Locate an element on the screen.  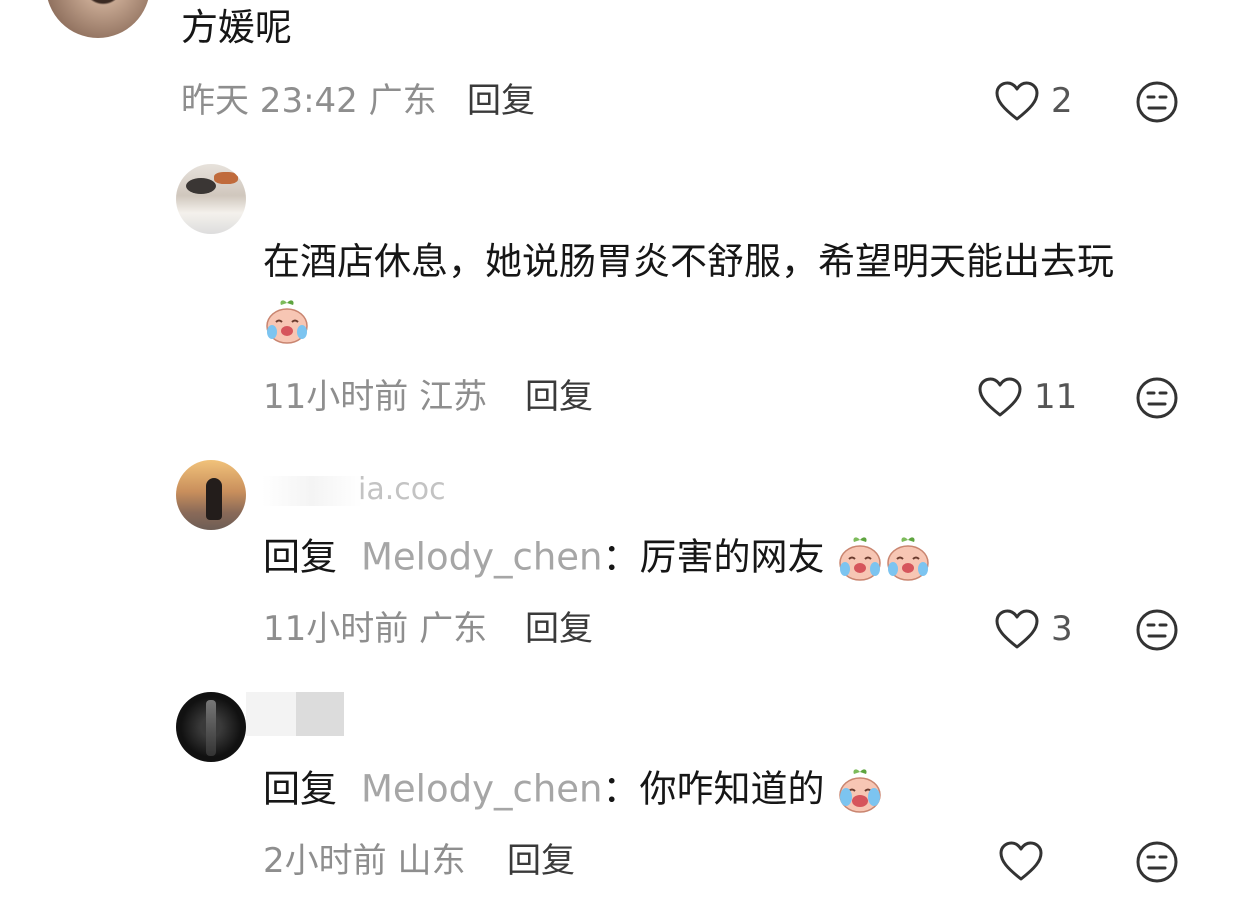
comment-time-location: 11小时前 广东 is located at coordinates (375, 629).